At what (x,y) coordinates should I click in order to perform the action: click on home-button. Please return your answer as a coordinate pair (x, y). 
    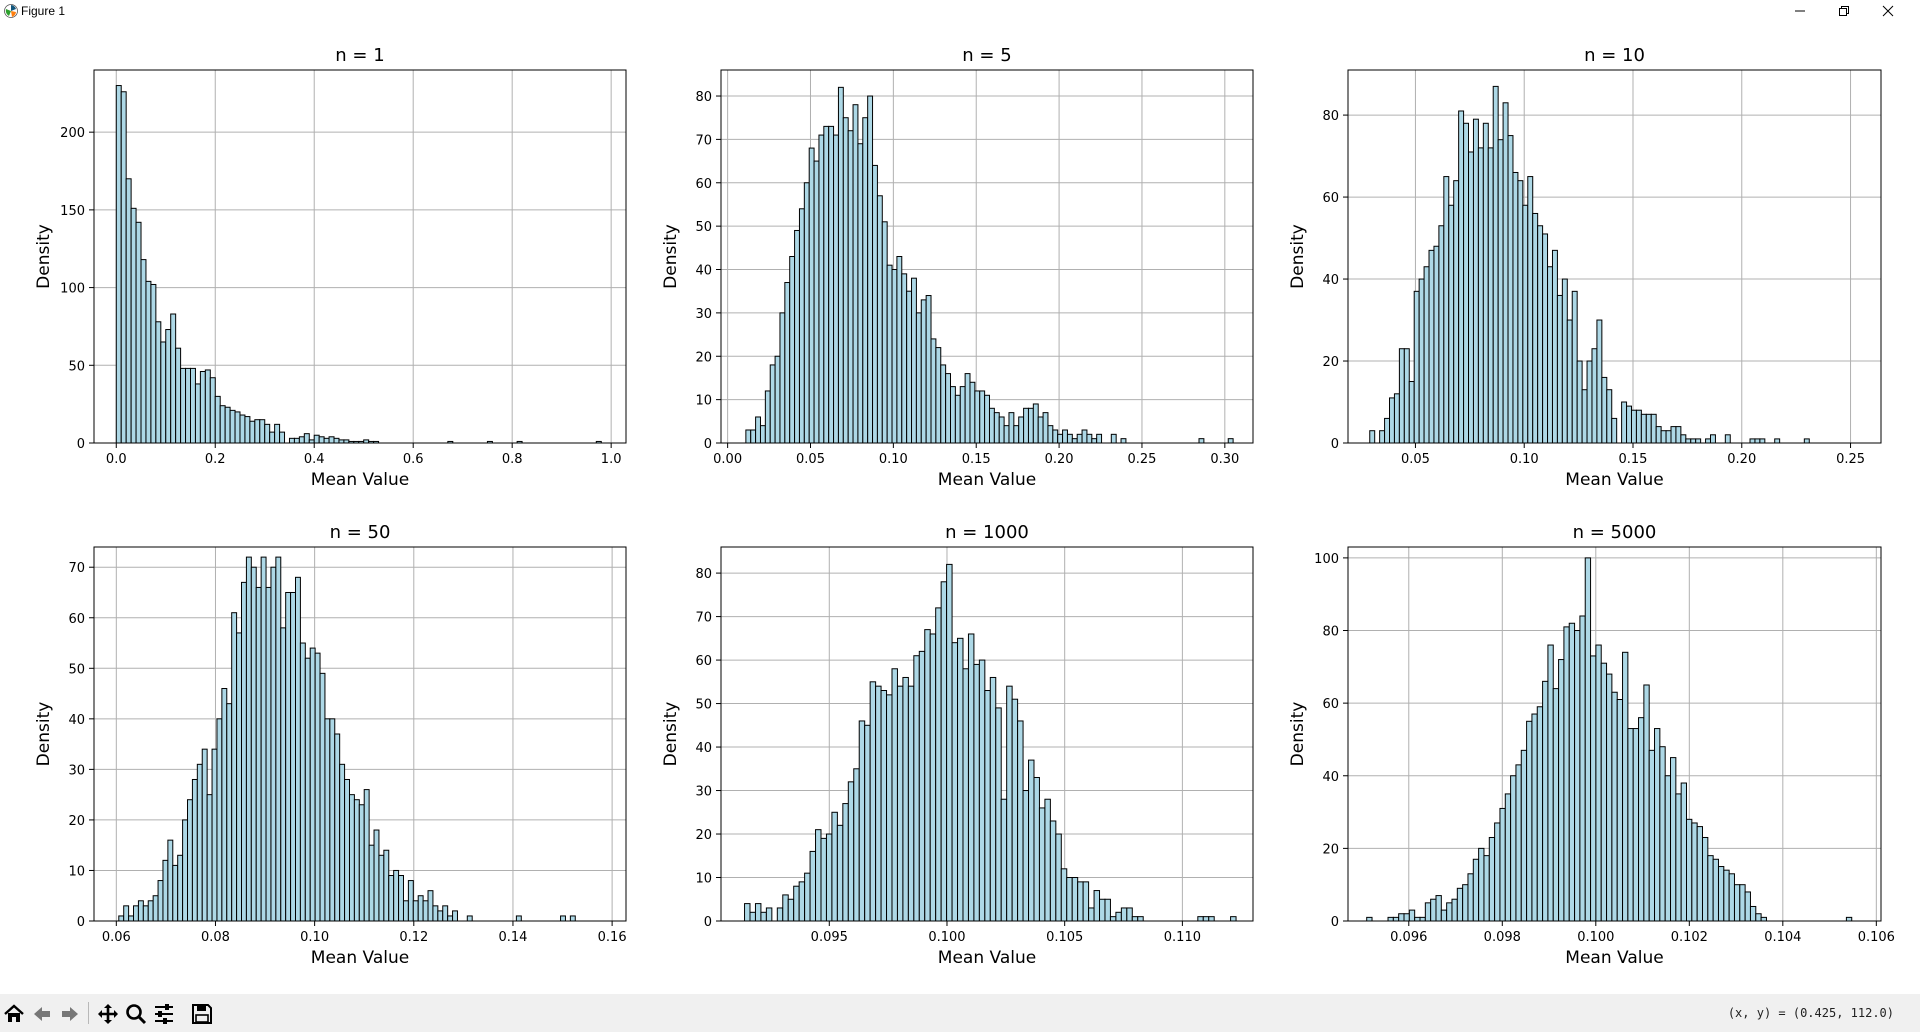
    Looking at the image, I should click on (14, 1014).